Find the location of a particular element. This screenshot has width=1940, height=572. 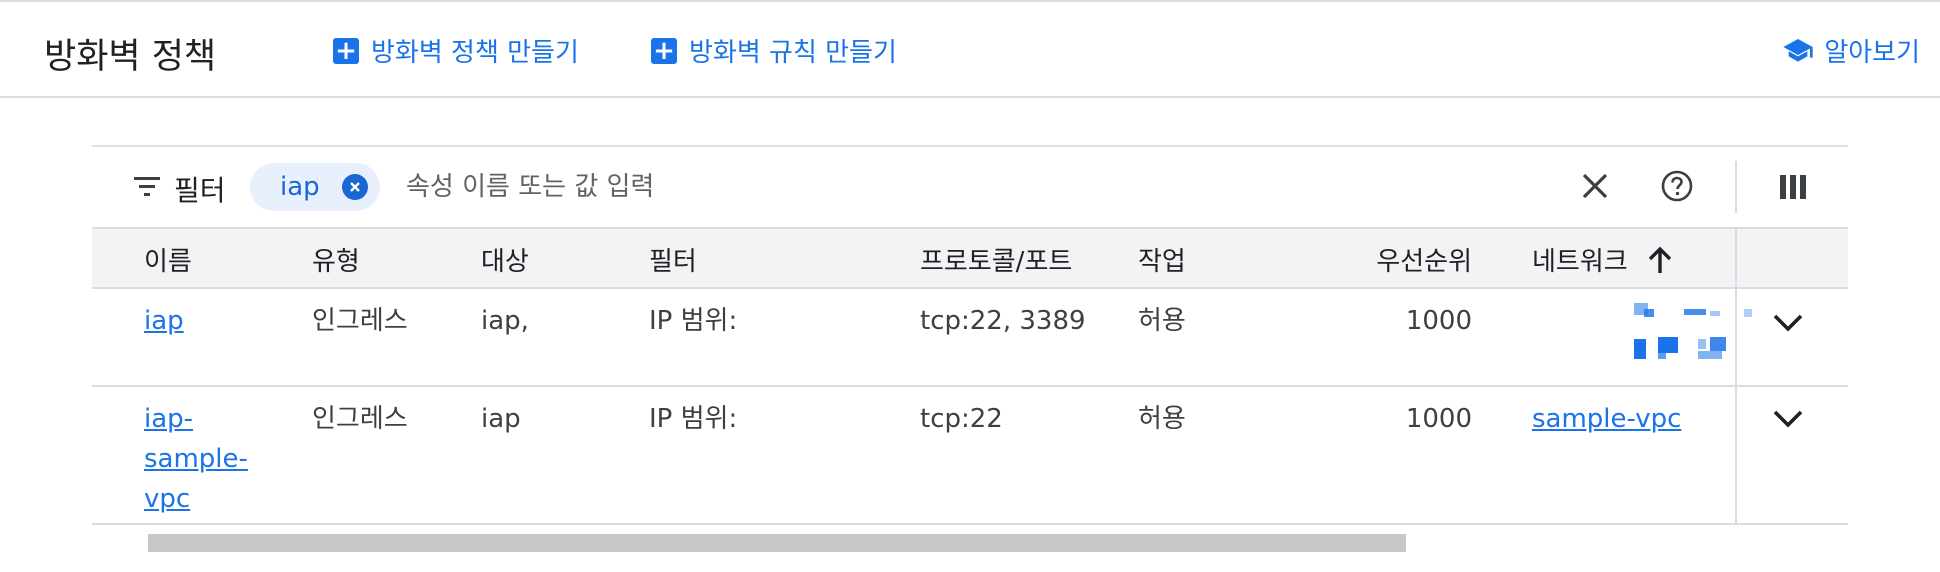

school-cap-icon is located at coordinates (1798, 50).